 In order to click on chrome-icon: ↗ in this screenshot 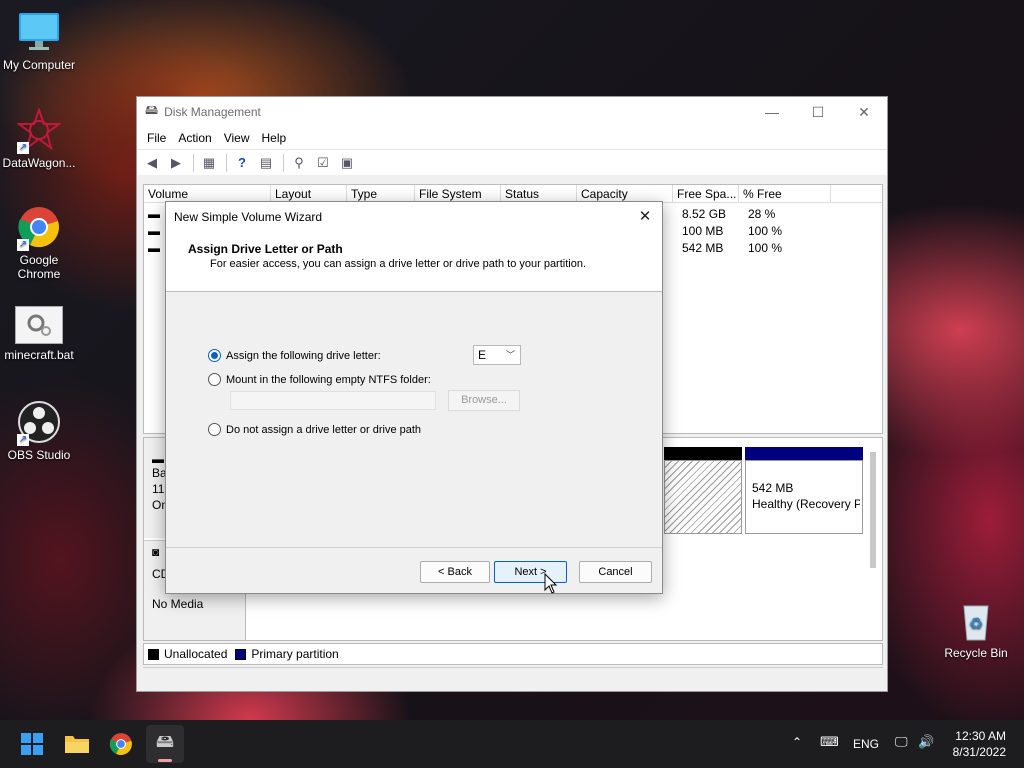, I will do `click(39, 228)`.